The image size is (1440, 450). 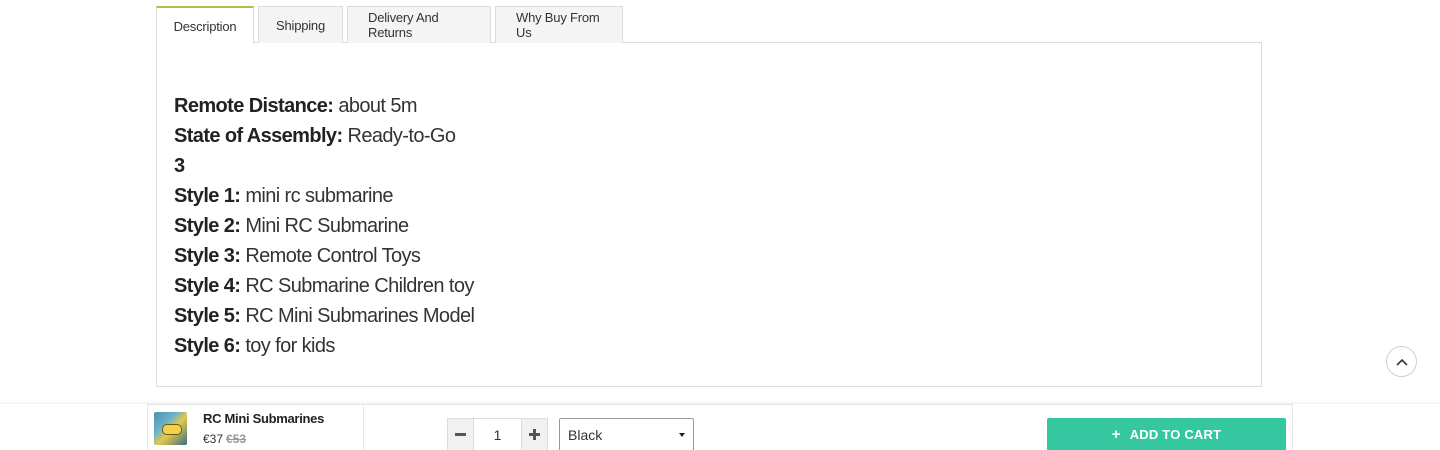 I want to click on add-to-cart-button: + ADD TO CART, so click(x=1166, y=434).